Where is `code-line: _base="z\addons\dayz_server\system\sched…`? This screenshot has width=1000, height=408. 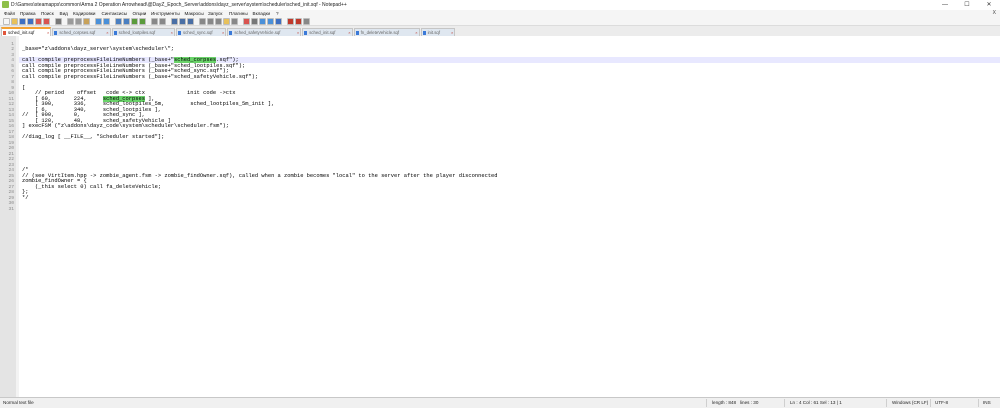 code-line: _base="z\addons\dayz_server\system\sched… is located at coordinates (98, 49).